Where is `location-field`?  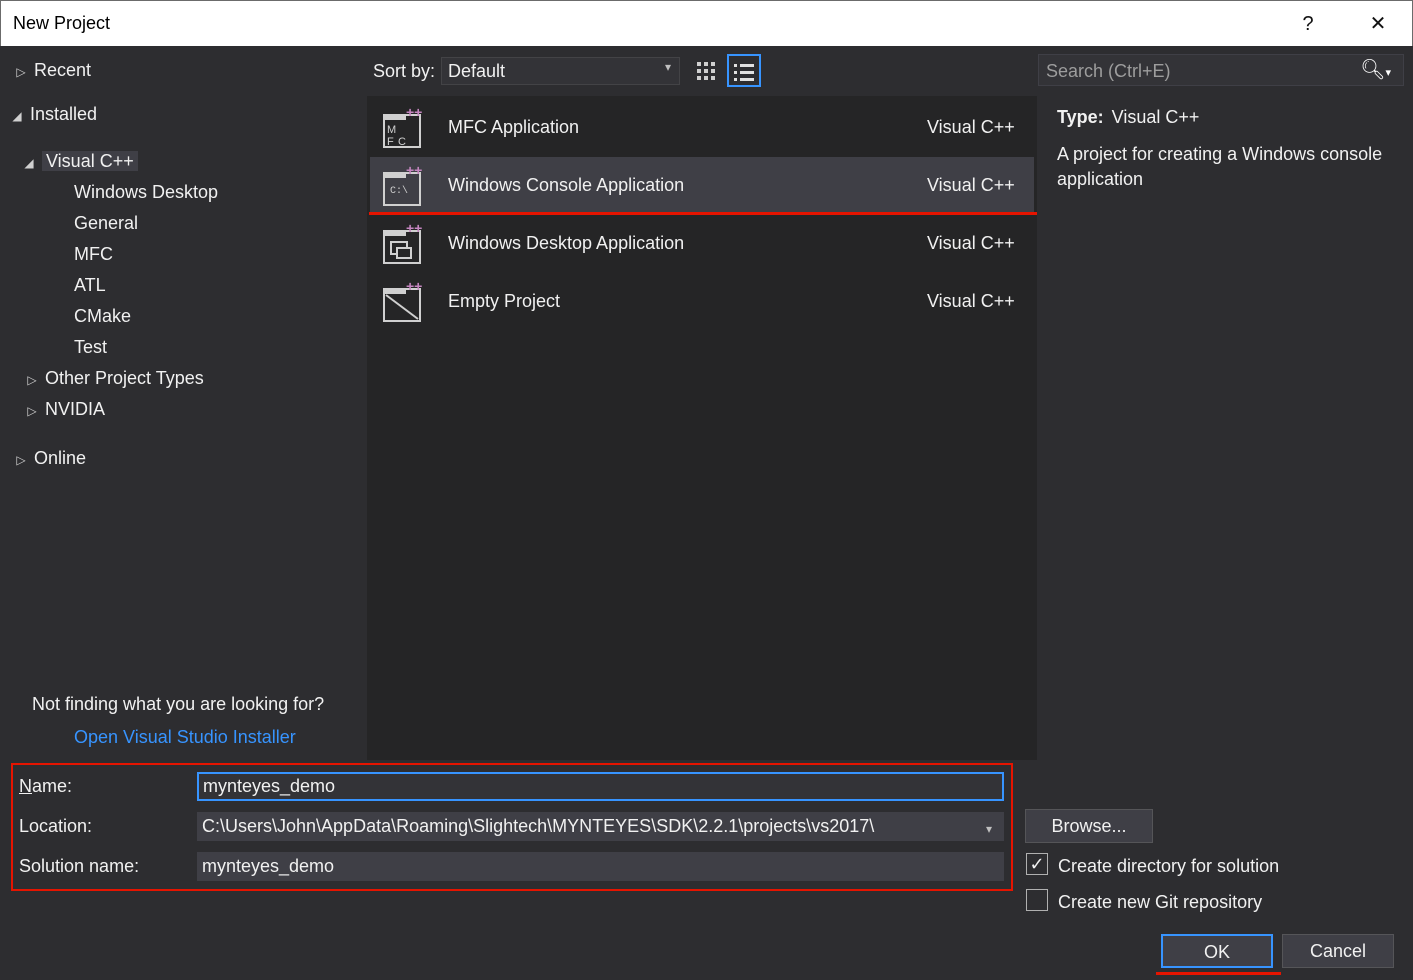 location-field is located at coordinates (600, 826).